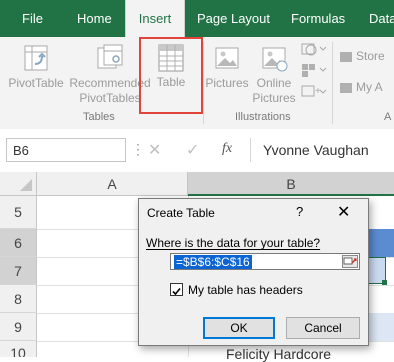 The width and height of the screenshot is (394, 362). What do you see at coordinates (18, 349) in the screenshot?
I see `row-header-10: 10` at bounding box center [18, 349].